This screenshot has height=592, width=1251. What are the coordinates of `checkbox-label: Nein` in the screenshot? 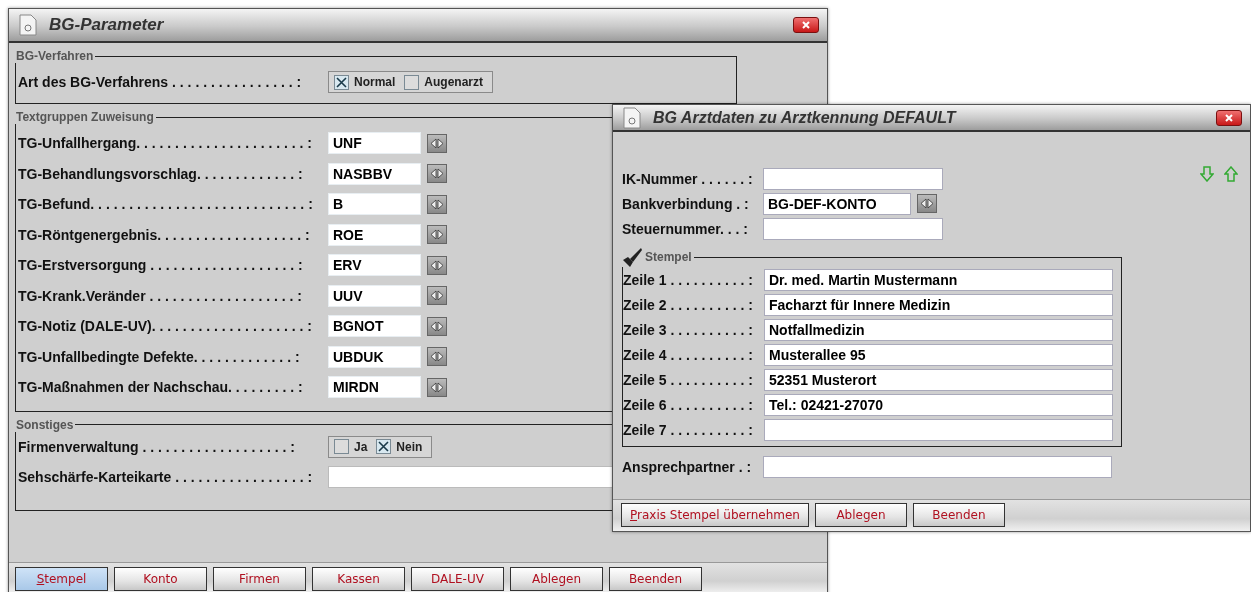 It's located at (409, 446).